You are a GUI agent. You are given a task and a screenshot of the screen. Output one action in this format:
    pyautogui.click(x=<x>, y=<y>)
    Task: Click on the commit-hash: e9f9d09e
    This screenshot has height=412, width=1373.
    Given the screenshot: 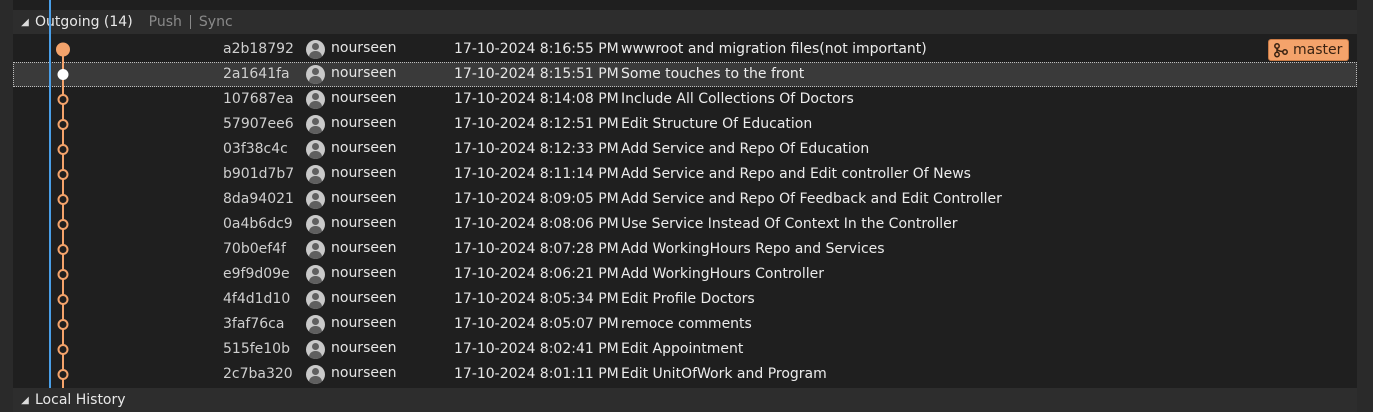 What is the action you would take?
    pyautogui.click(x=256, y=274)
    